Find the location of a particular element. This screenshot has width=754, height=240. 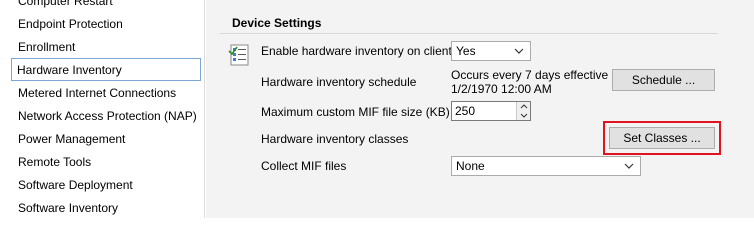

sidebar-item-software-inventory: Software Inventory is located at coordinates (102, 207).